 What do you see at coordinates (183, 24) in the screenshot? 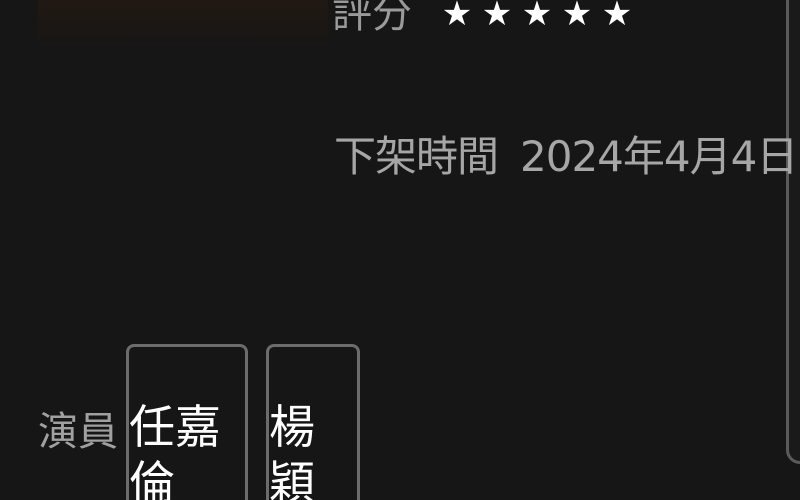
I see `poster-image` at bounding box center [183, 24].